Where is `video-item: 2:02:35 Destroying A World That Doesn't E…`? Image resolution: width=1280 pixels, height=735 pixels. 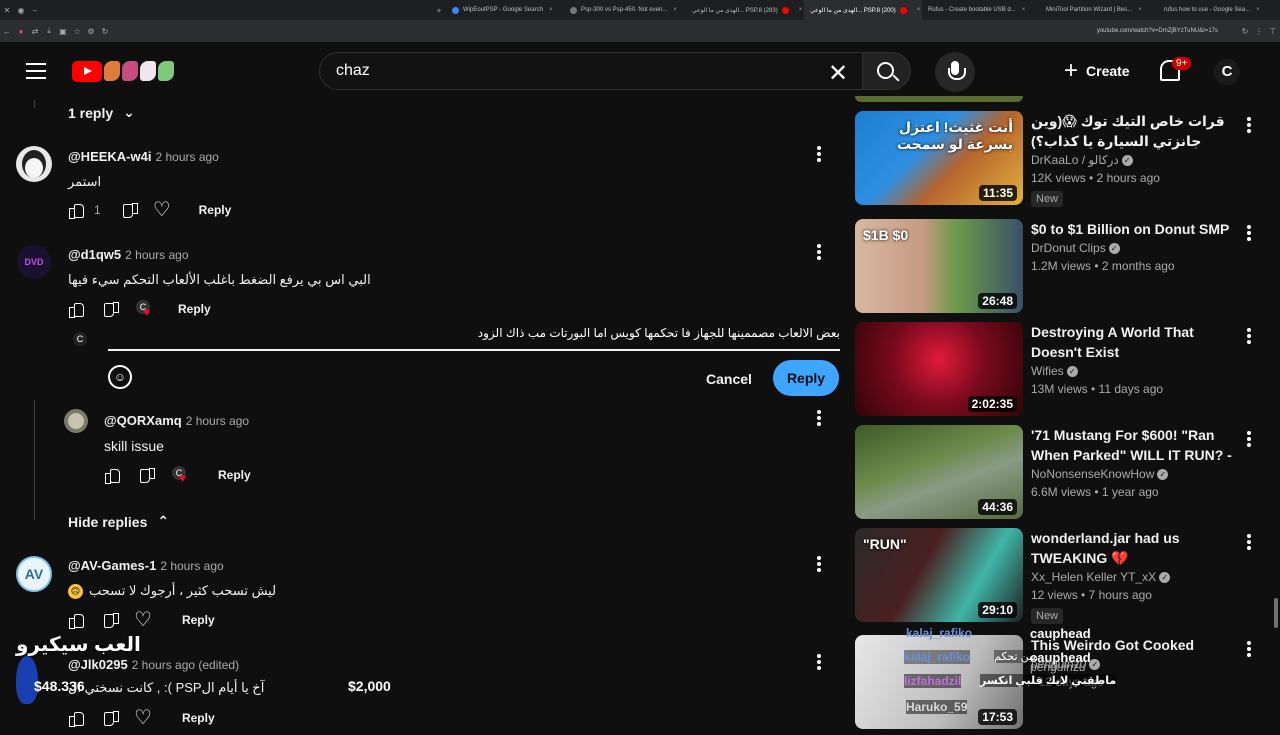 video-item: 2:02:35 Destroying A World That Doesn't E… is located at coordinates (1060, 372).